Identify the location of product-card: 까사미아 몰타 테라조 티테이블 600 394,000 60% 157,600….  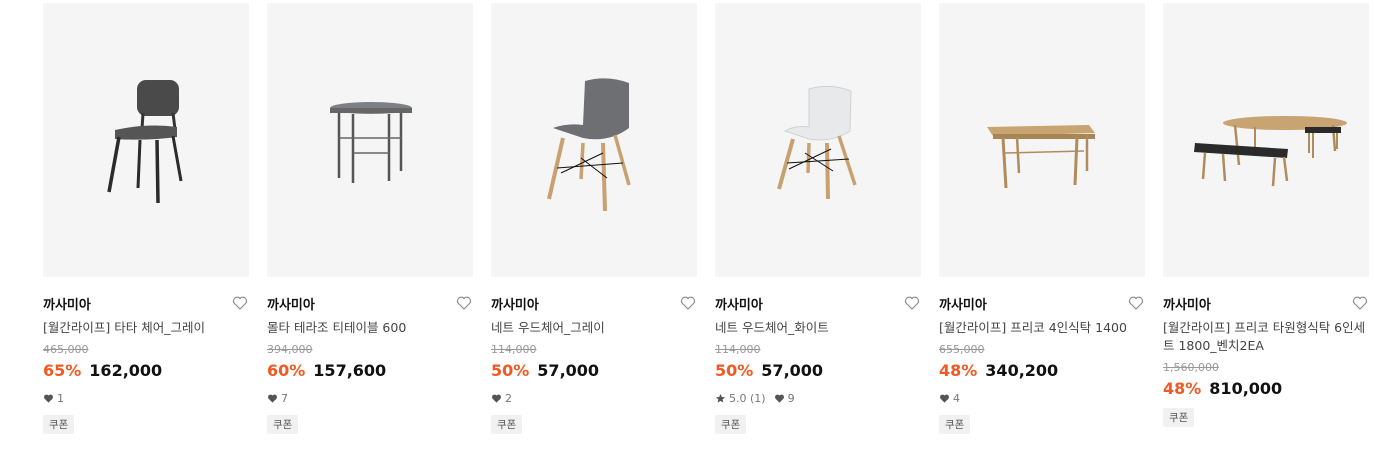
(370, 218).